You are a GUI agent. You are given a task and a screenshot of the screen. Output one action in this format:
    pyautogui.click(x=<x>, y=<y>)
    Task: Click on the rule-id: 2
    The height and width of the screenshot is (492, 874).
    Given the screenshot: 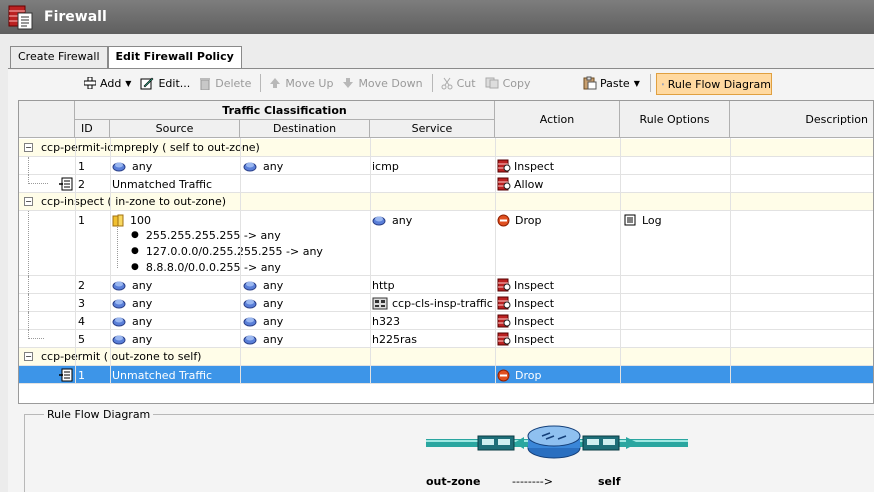 What is the action you would take?
    pyautogui.click(x=81, y=184)
    